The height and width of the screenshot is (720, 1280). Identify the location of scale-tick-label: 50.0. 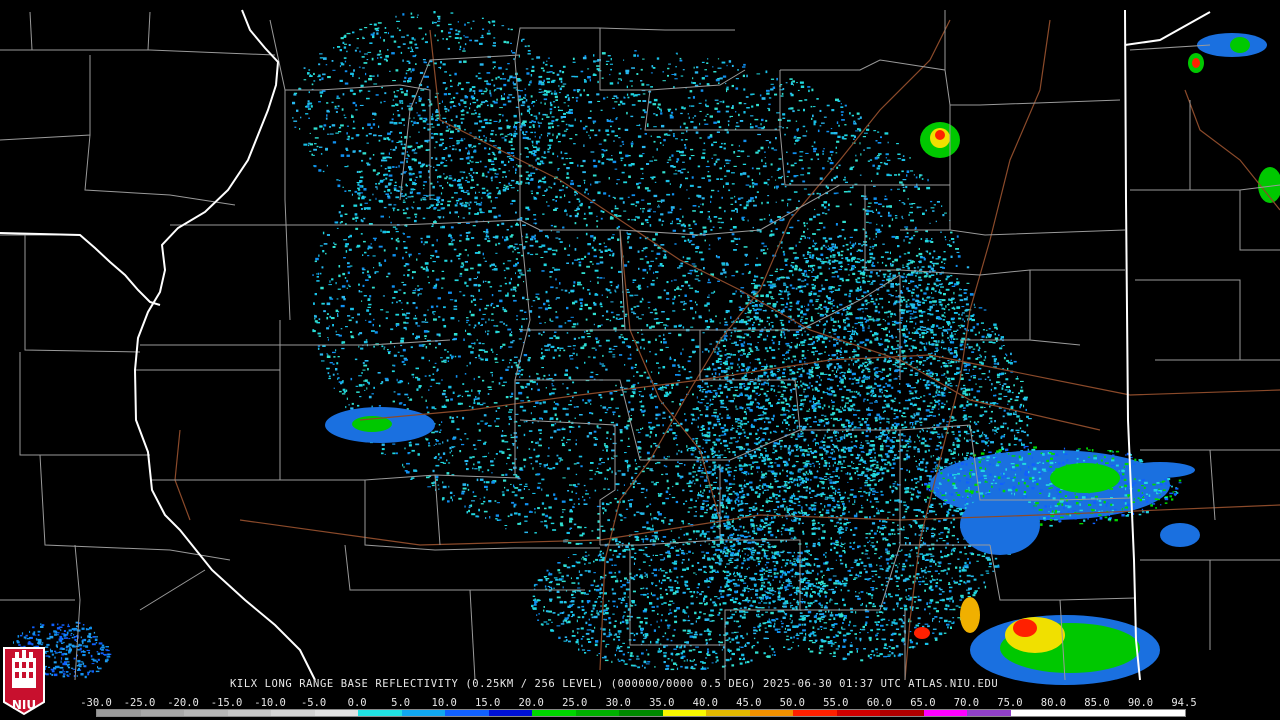
(792, 703).